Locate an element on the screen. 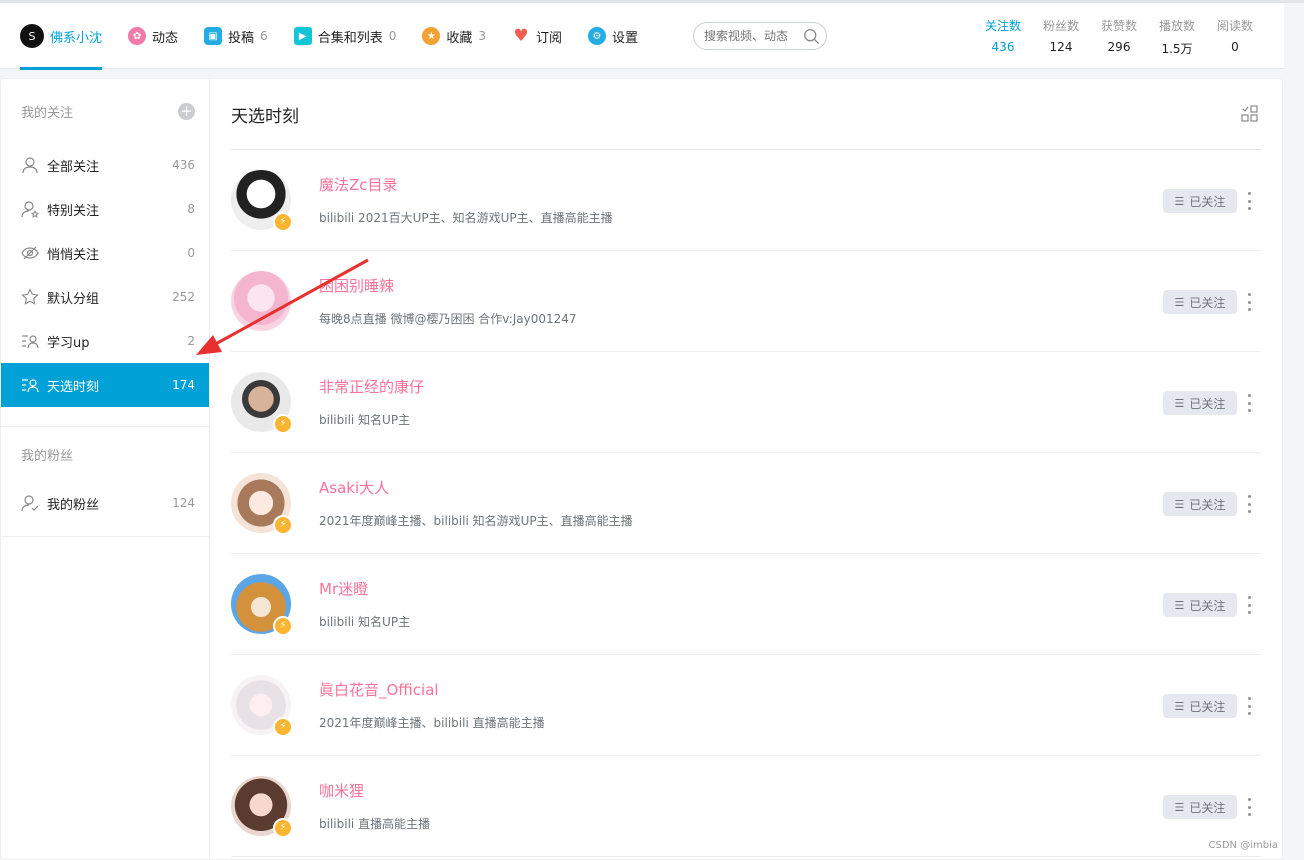 The width and height of the screenshot is (1304, 860). heart-icon: ♥ is located at coordinates (521, 36).